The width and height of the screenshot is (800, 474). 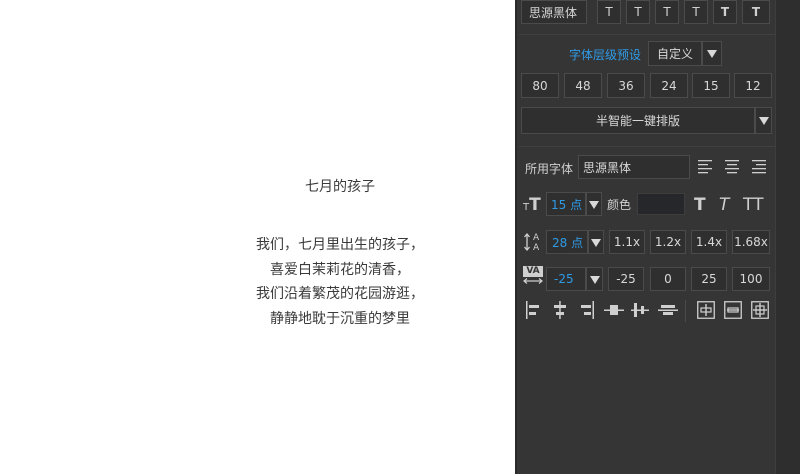 I want to click on color-swatch, so click(x=661, y=204).